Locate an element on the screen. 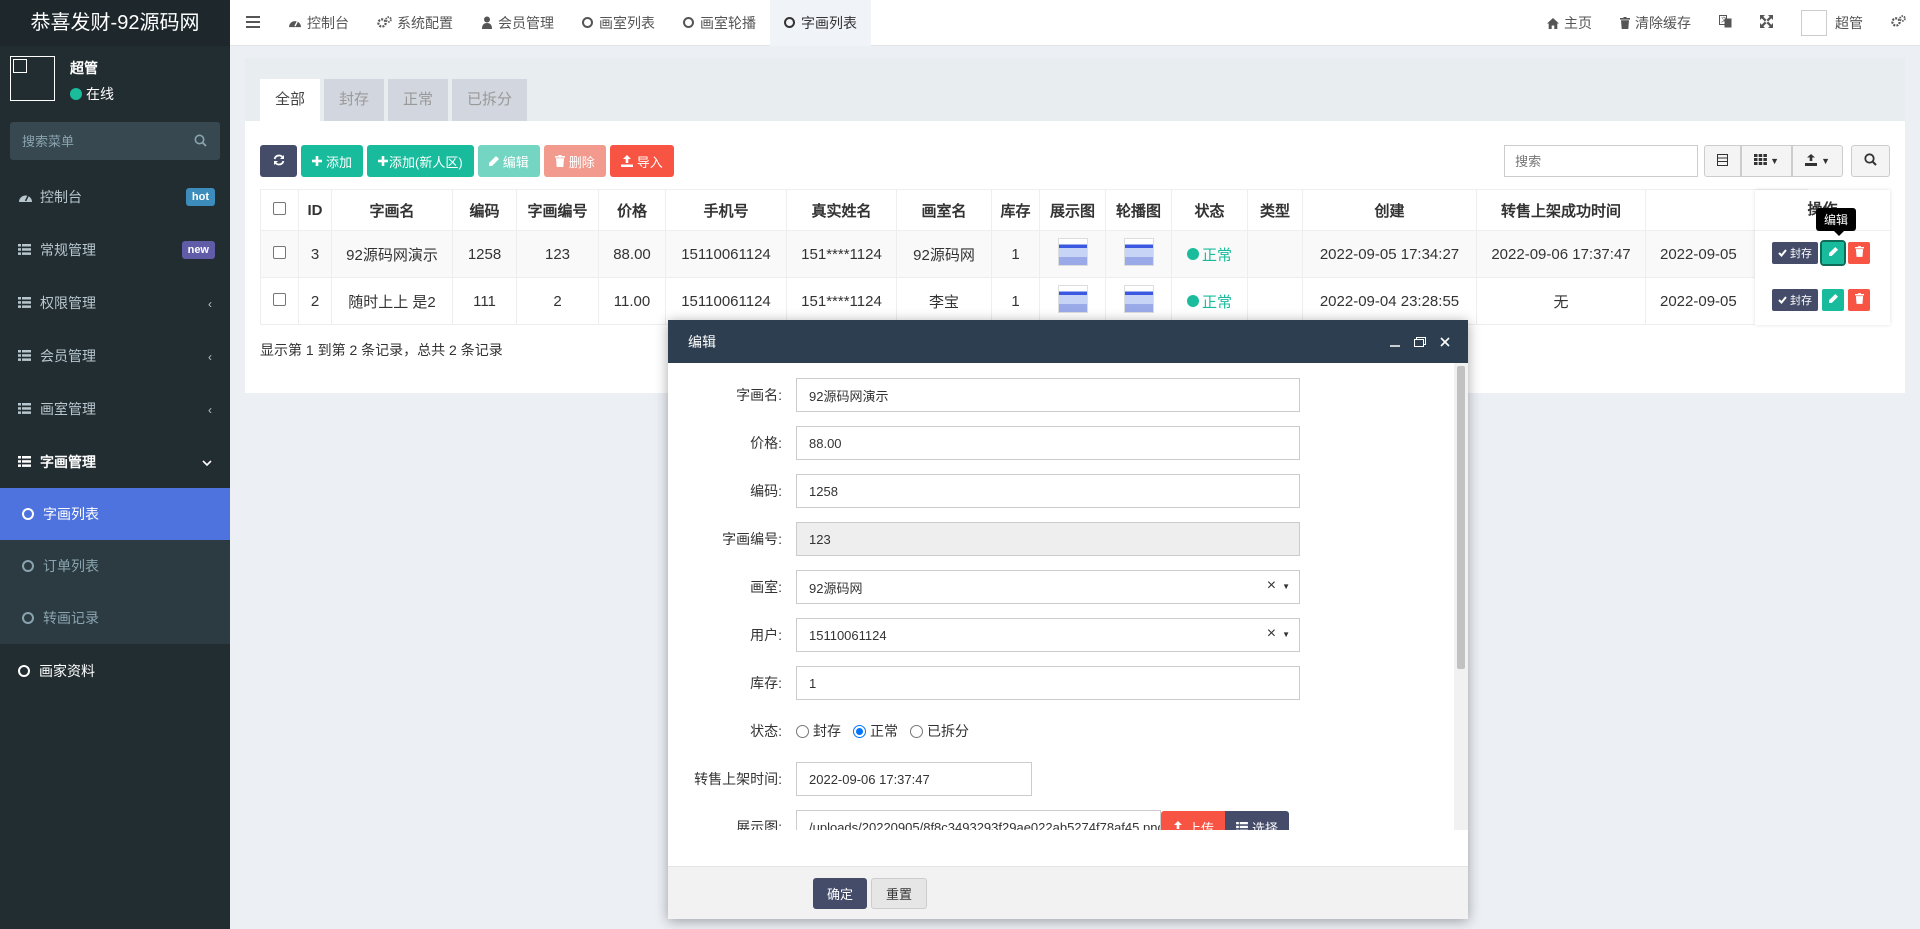 This screenshot has width=1920, height=929. column-header: 画室名 is located at coordinates (944, 210).